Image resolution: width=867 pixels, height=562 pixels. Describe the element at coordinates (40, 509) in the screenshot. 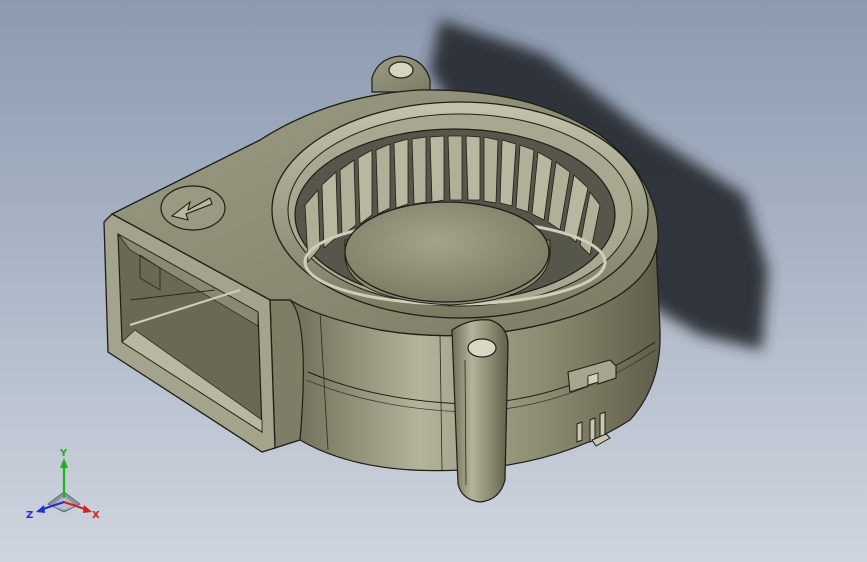

I see `triad-z-arrow-icon` at that location.